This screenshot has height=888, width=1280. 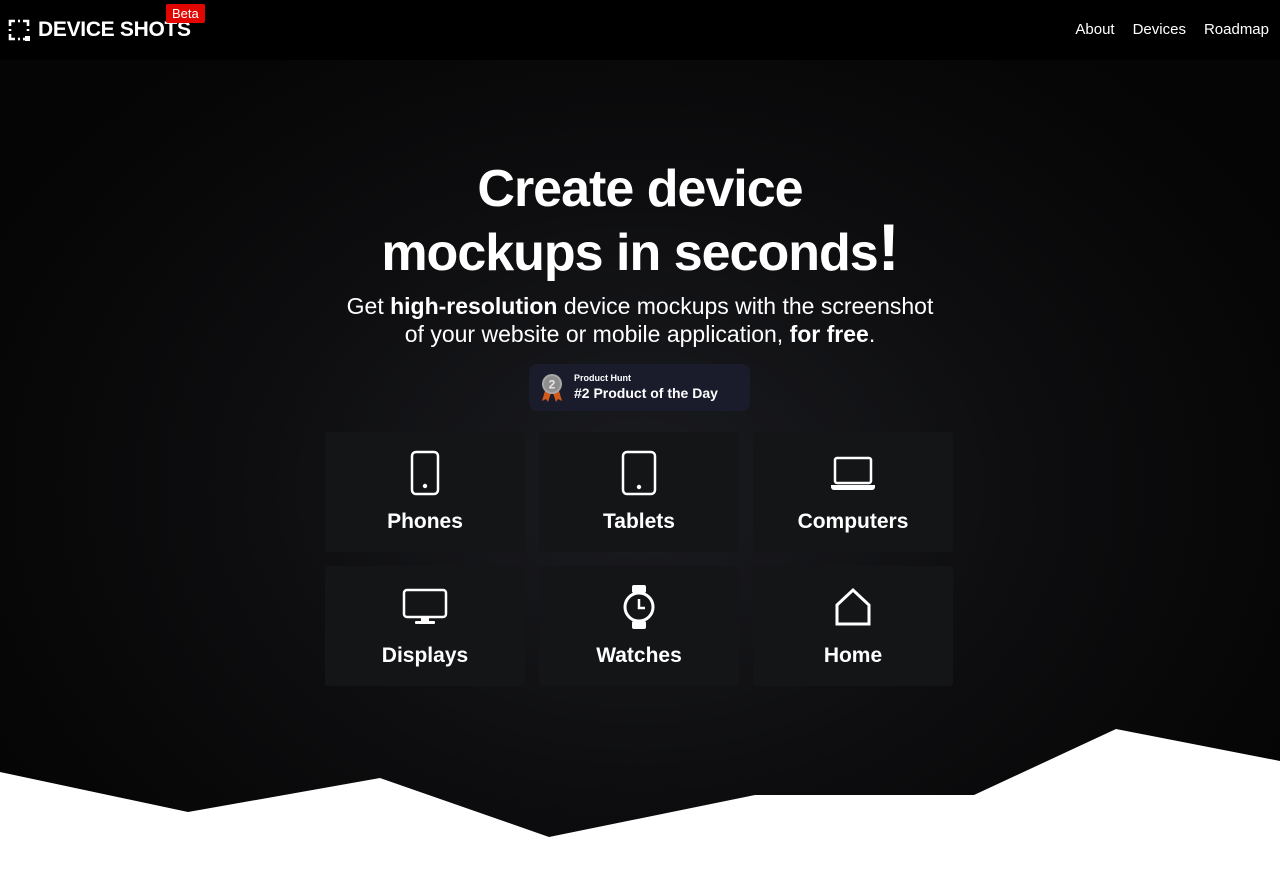 I want to click on category-label: Tablets, so click(x=639, y=521).